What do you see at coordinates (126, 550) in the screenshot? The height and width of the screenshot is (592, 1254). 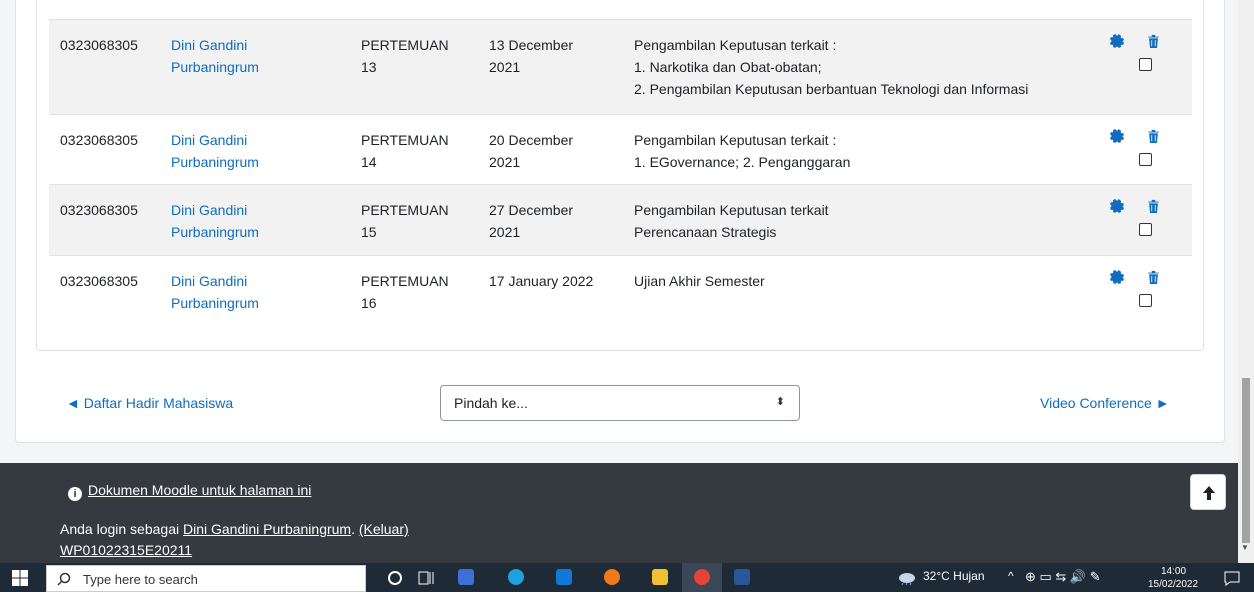 I see `course-code: WP01022315E20211` at bounding box center [126, 550].